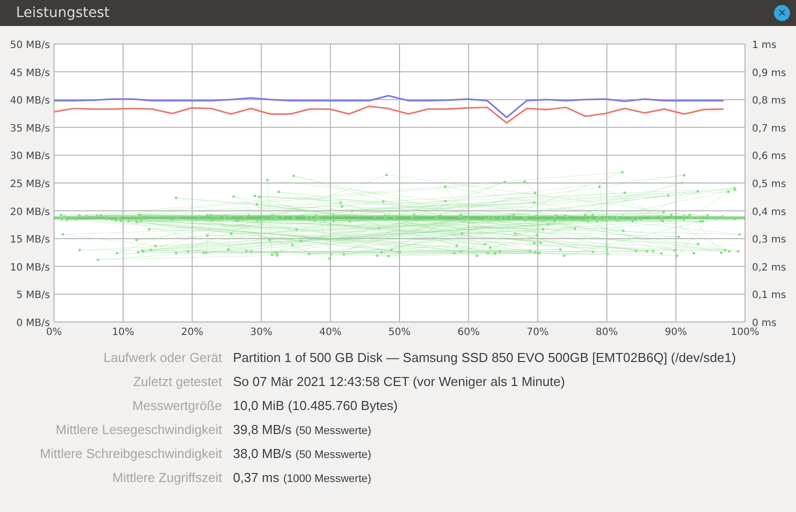 This screenshot has width=796, height=512. I want to click on x-axis-label: 100%, so click(745, 332).